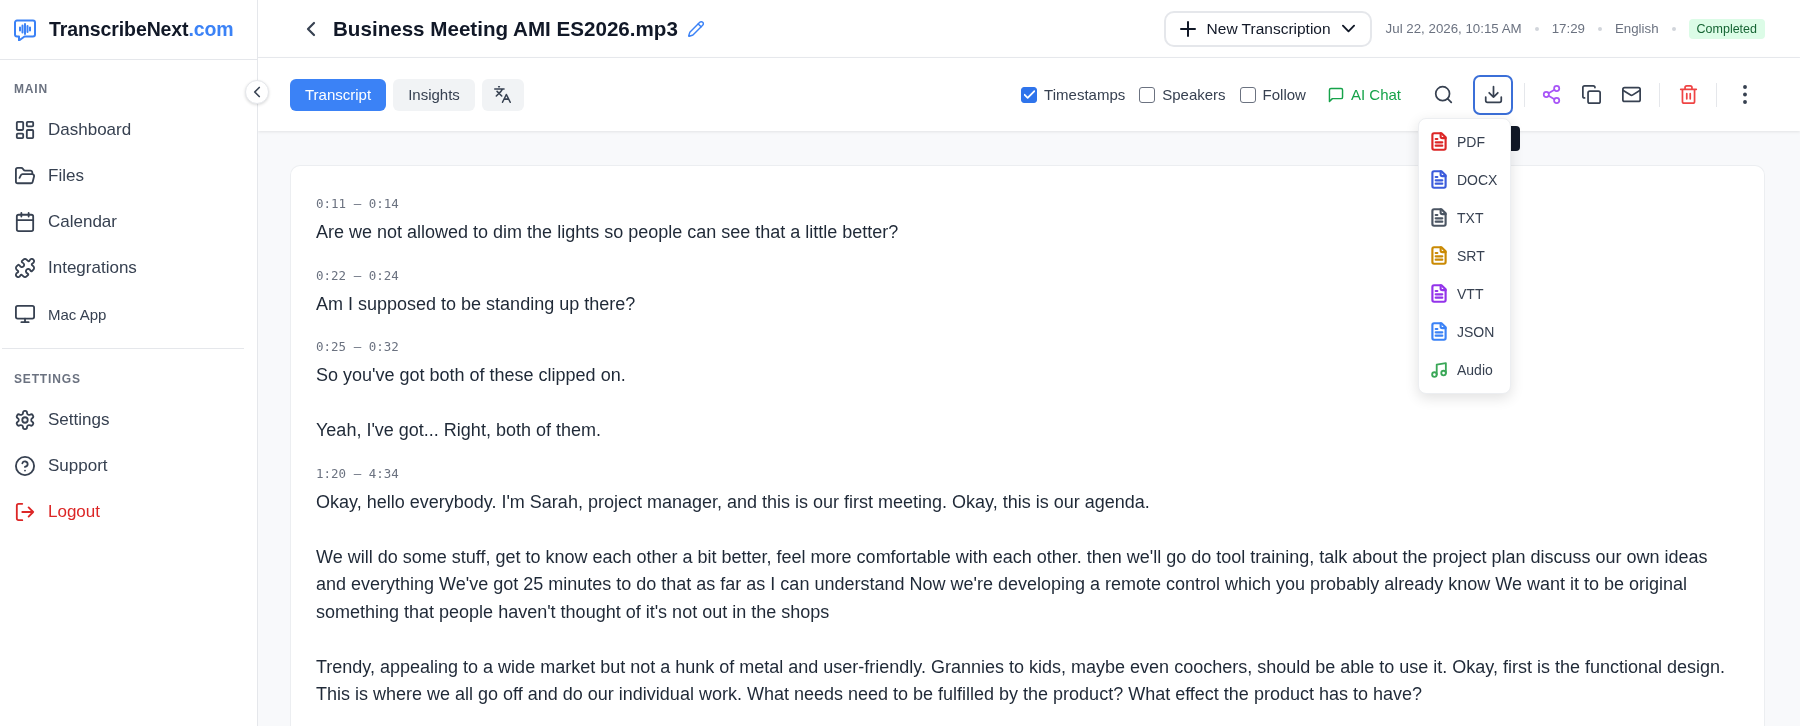  What do you see at coordinates (1012, 584) in the screenshot?
I see `transcript-paragraph: We will do some stuff, get to know each other a bit better, feel more comfortable with each other. then we'll go do tool training, talk about the project plan discuss our own ideas and everything We've got 25 minutes to do that as far as I can understand Now we're developing a remote control which you probably already know We want it to be original something that people haven't thought of it's not out in the shops` at bounding box center [1012, 584].